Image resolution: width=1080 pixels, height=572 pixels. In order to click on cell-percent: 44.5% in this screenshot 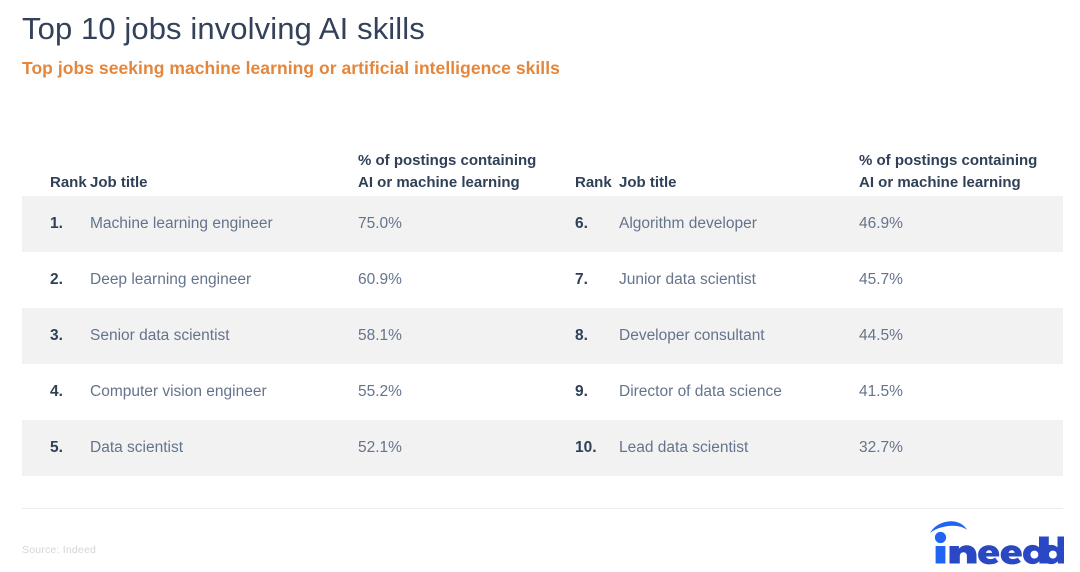, I will do `click(881, 335)`.